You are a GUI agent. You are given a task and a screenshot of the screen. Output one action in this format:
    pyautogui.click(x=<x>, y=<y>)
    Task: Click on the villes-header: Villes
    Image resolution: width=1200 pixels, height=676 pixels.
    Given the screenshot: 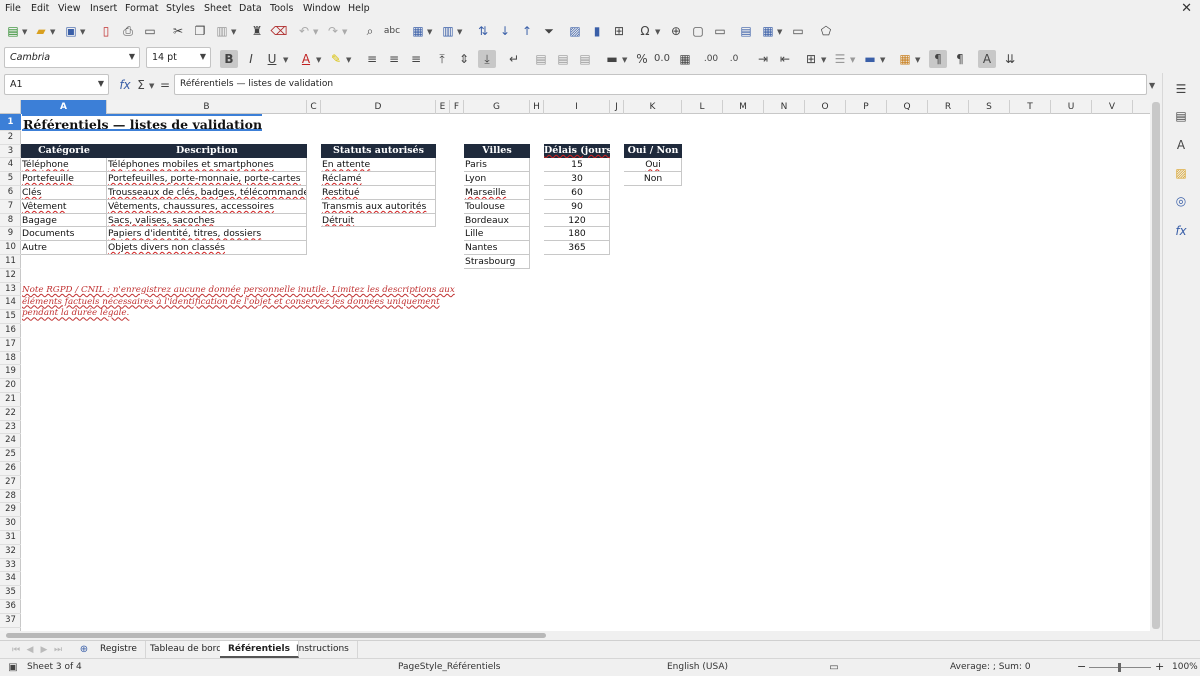 What is the action you would take?
    pyautogui.click(x=497, y=151)
    